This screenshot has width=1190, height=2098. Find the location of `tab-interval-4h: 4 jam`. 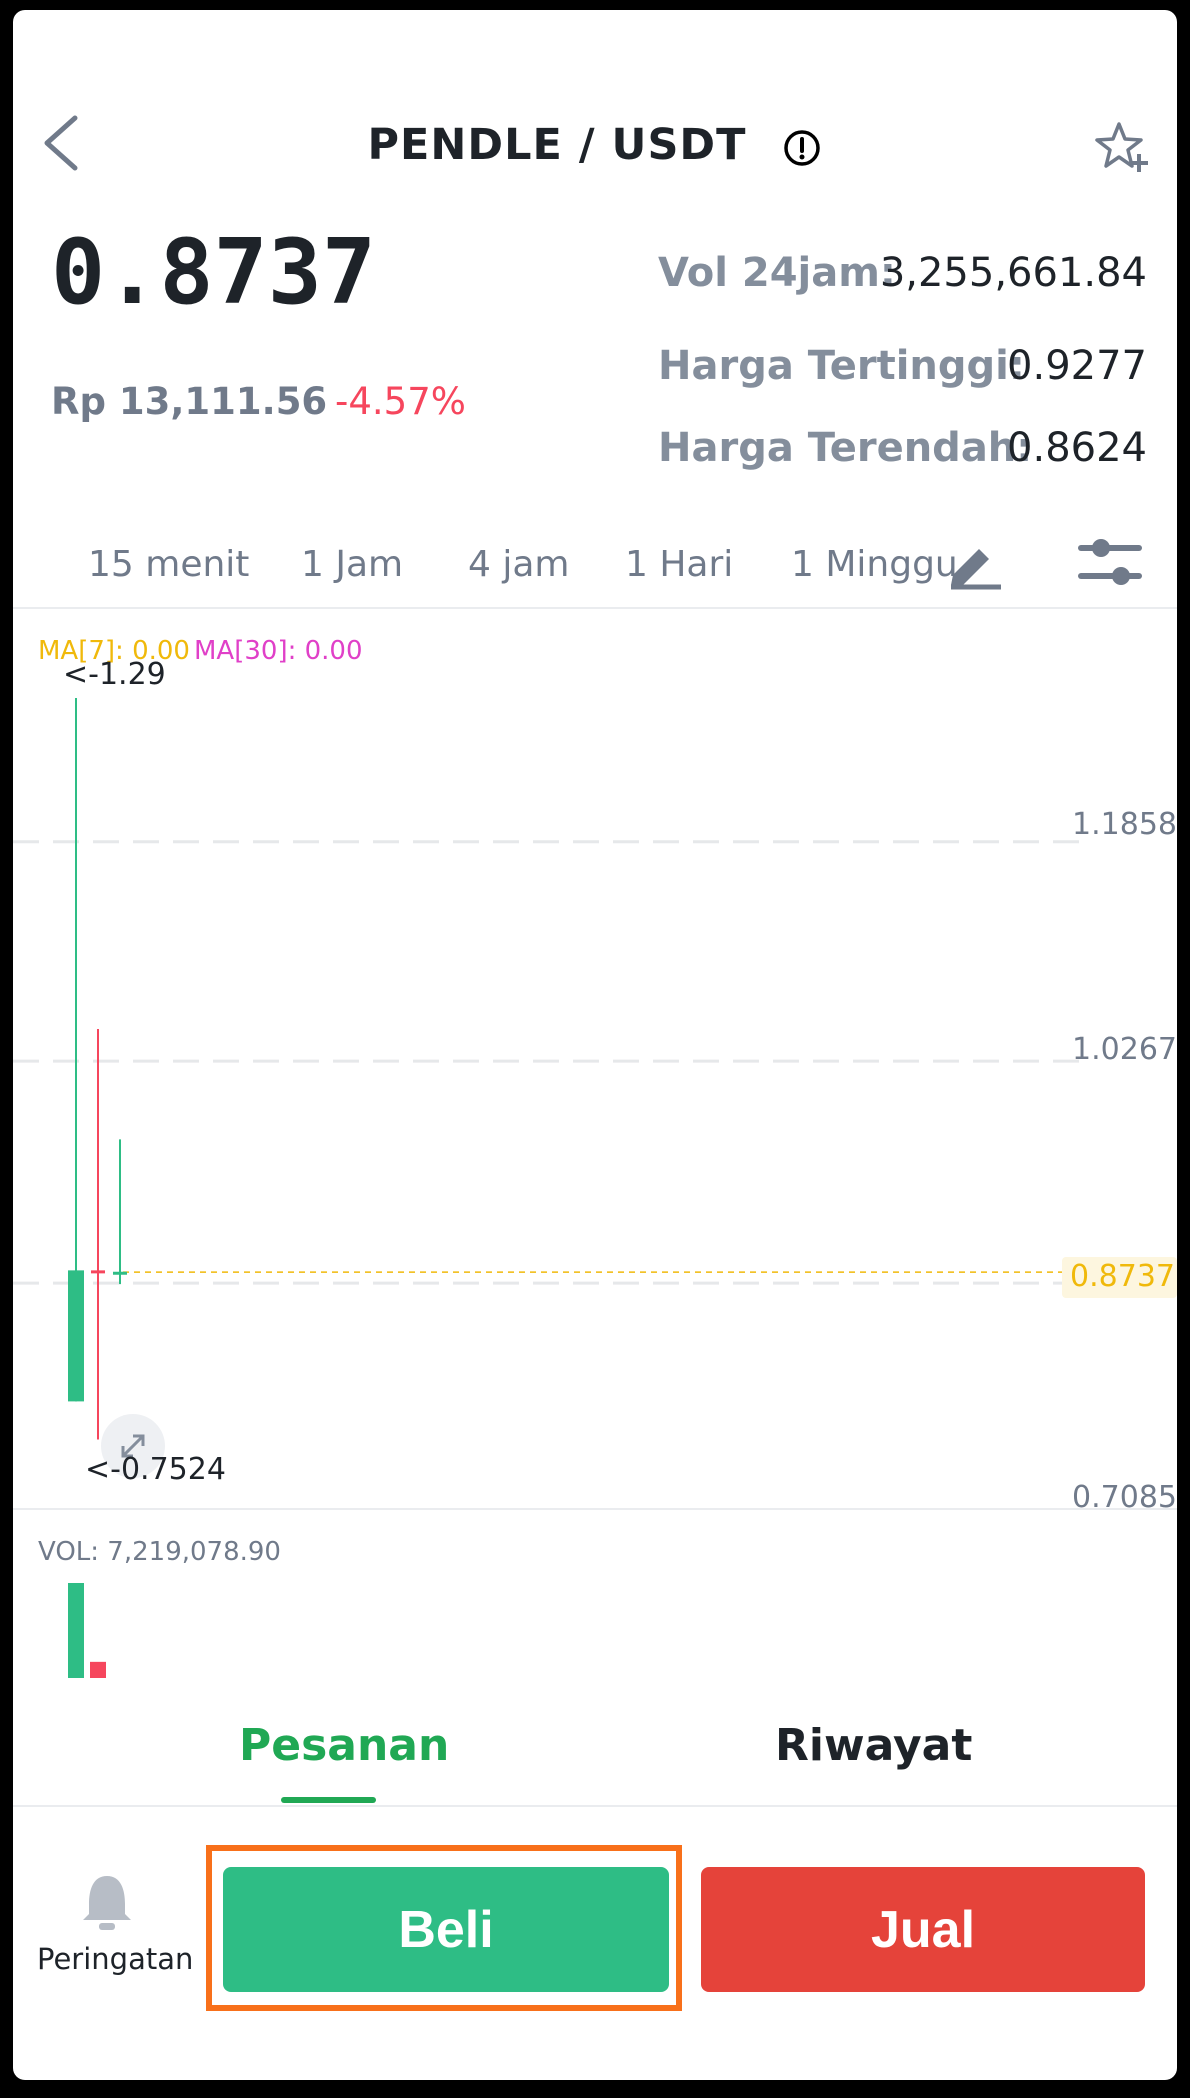

tab-interval-4h: 4 jam is located at coordinates (518, 564).